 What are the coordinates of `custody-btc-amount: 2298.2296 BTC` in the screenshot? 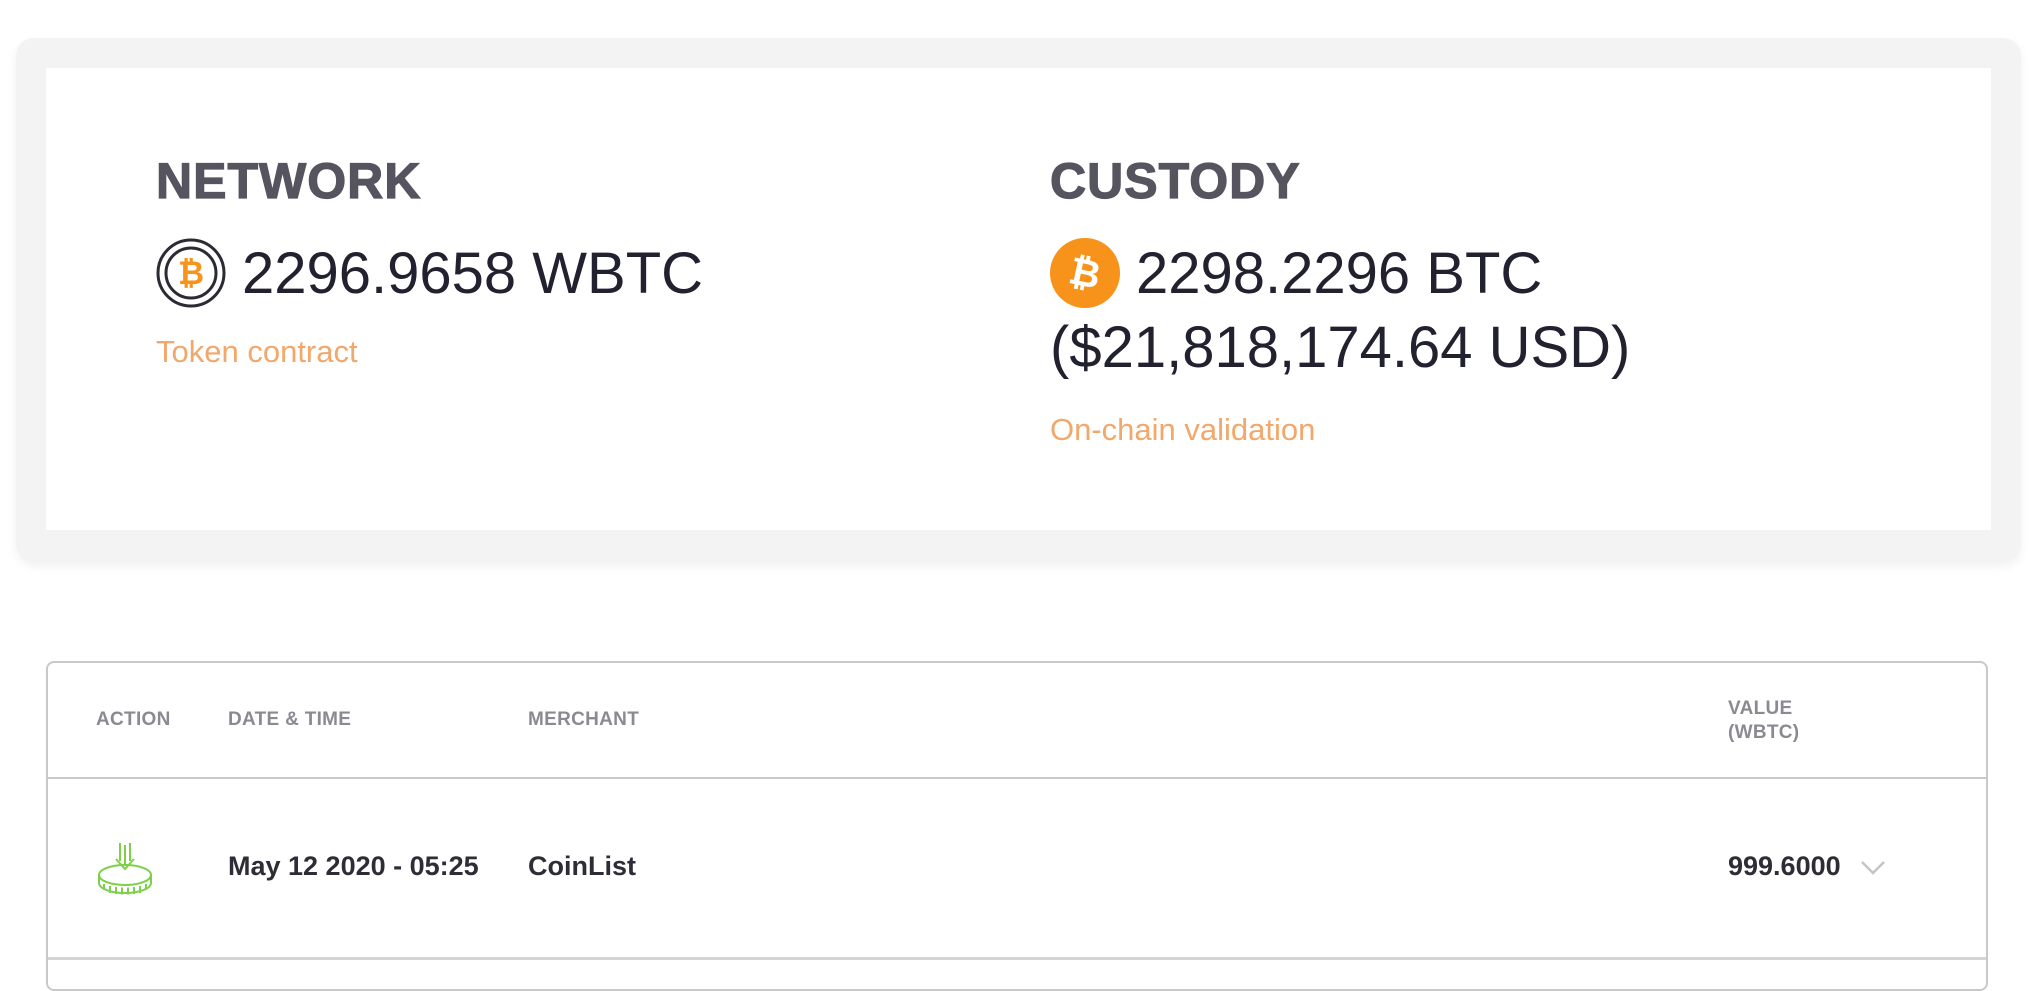 It's located at (1339, 273).